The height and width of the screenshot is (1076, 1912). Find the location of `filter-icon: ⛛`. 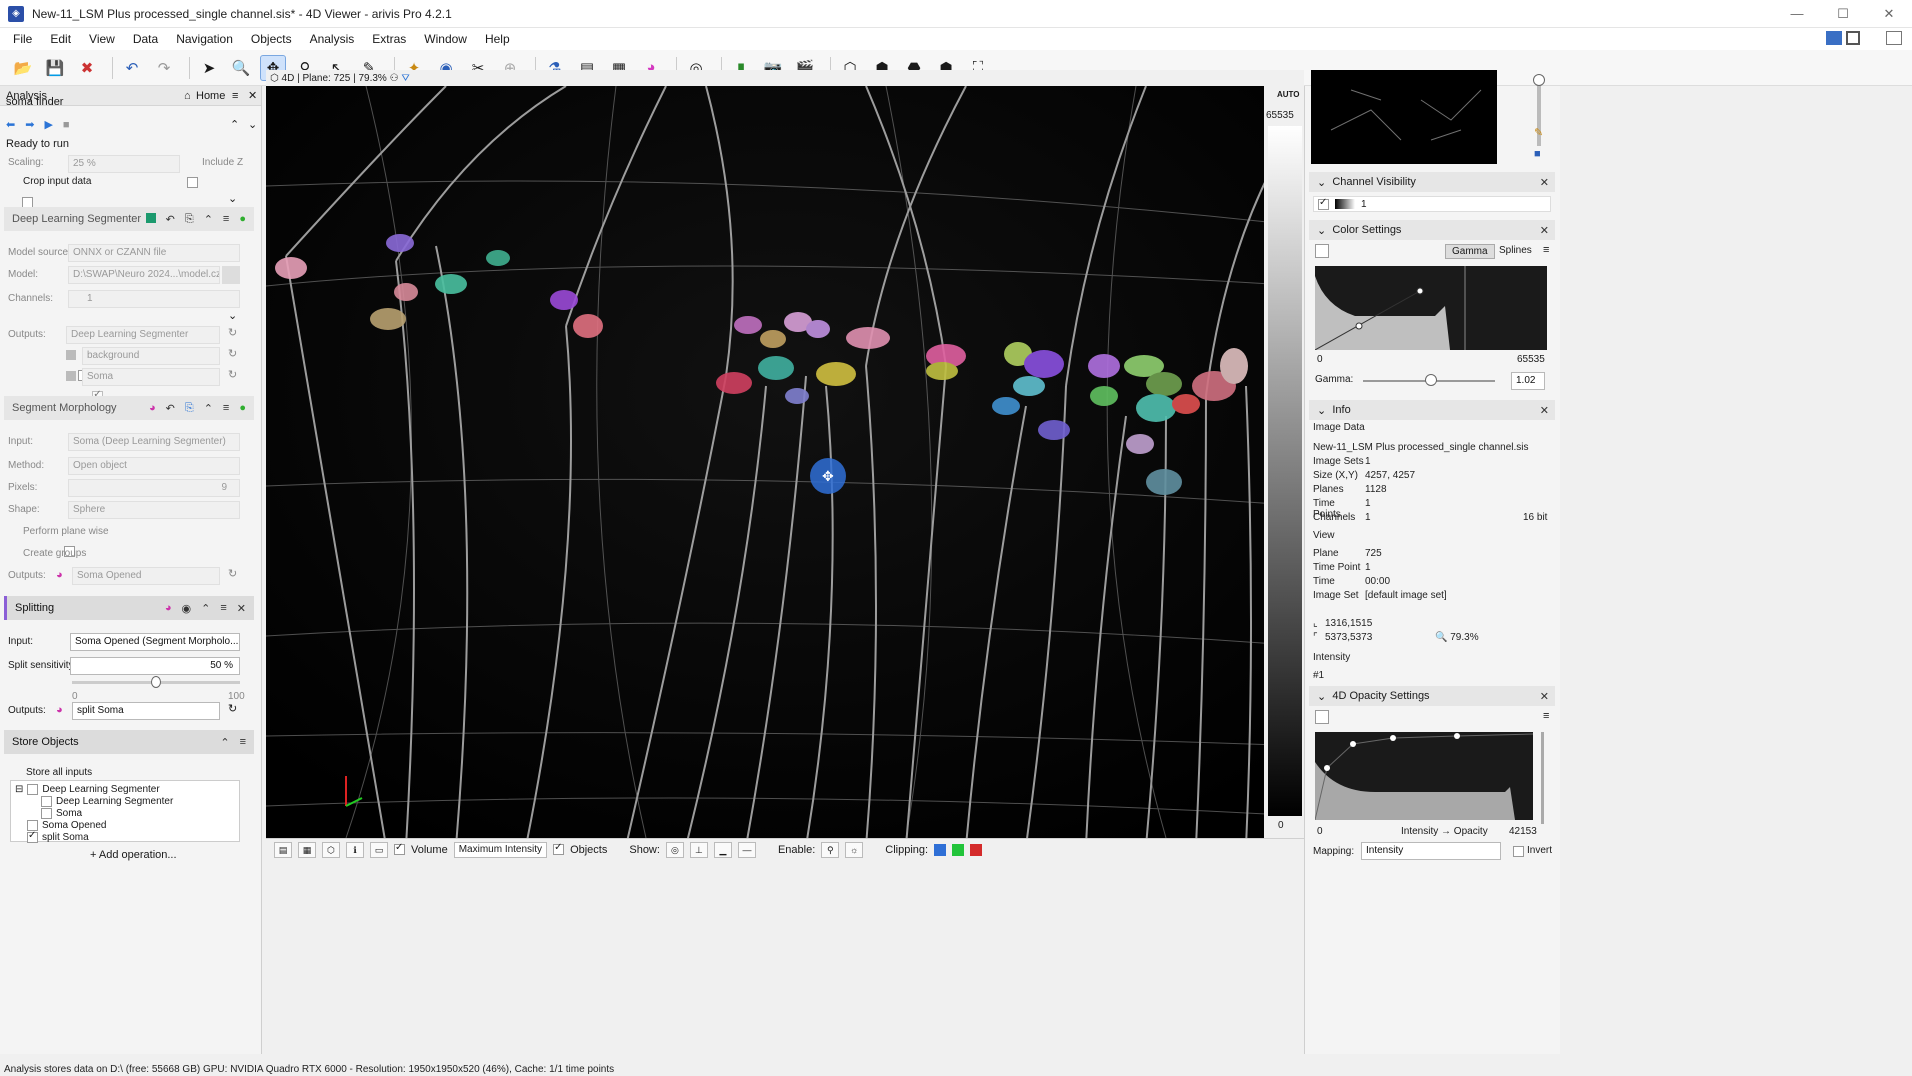

filter-icon: ⛛ is located at coordinates (405, 78).